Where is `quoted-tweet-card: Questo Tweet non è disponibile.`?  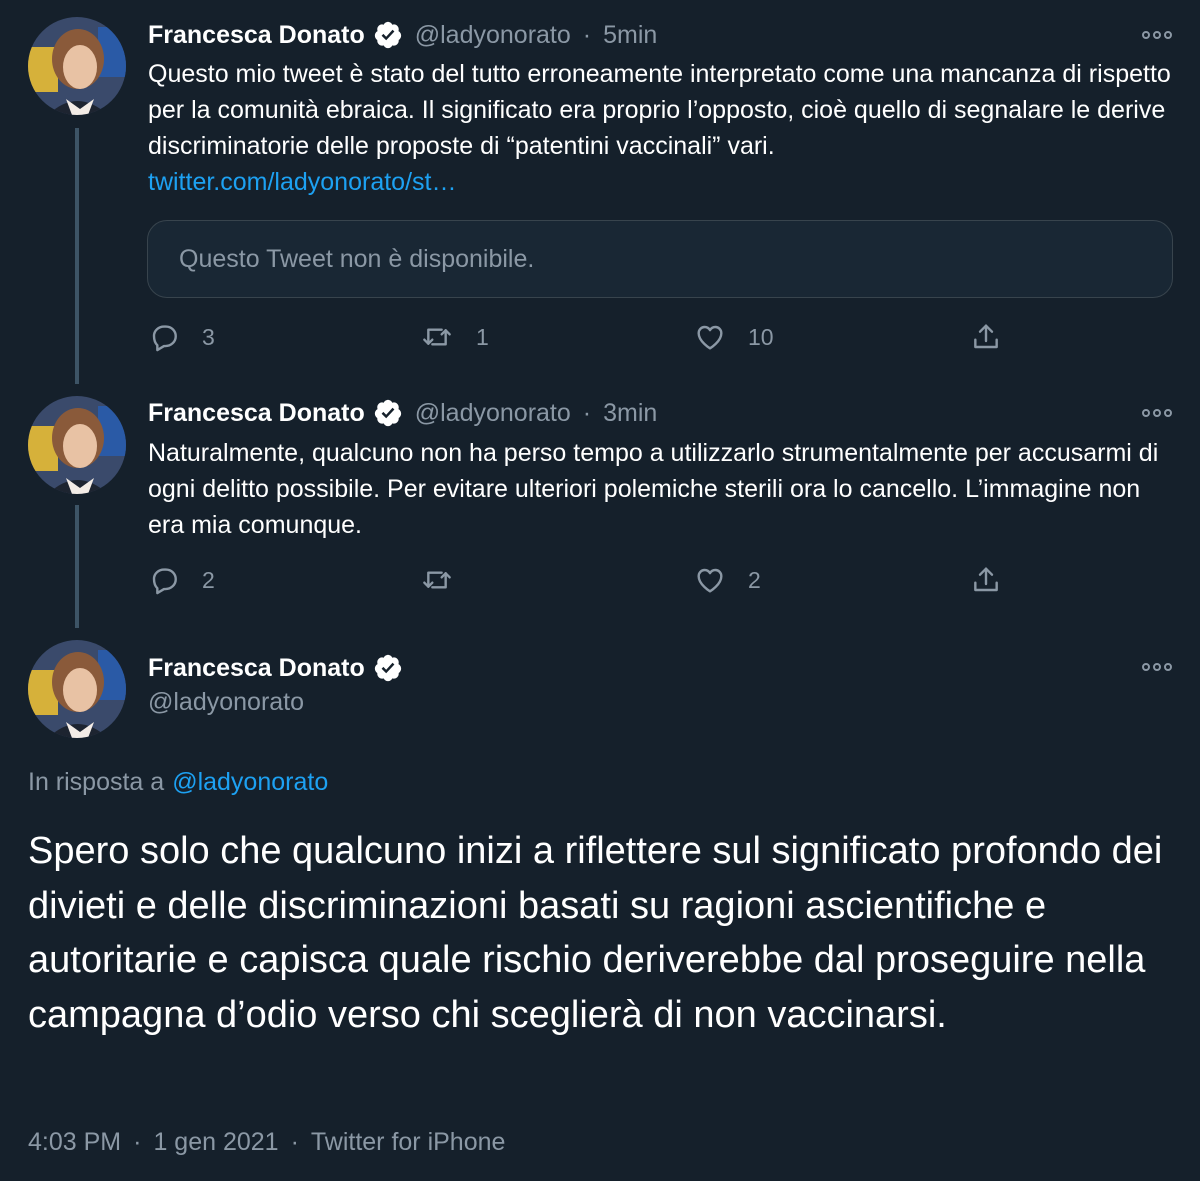
quoted-tweet-card: Questo Tweet non è disponibile. is located at coordinates (660, 259).